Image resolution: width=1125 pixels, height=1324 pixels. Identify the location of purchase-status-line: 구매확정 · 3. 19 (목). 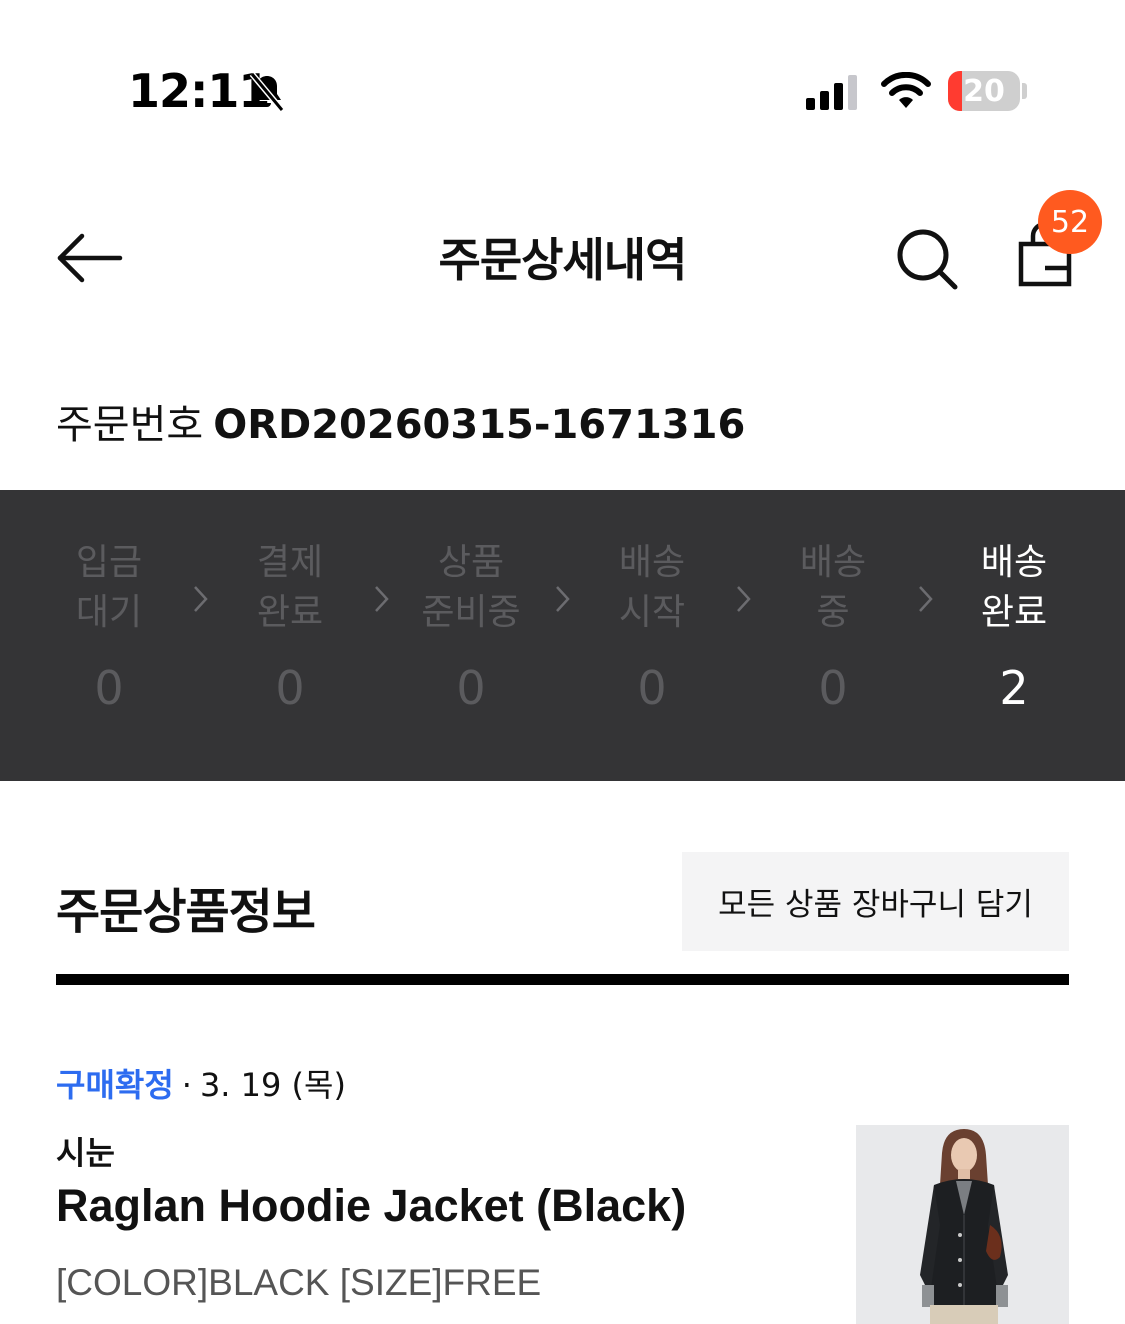
(201, 1083).